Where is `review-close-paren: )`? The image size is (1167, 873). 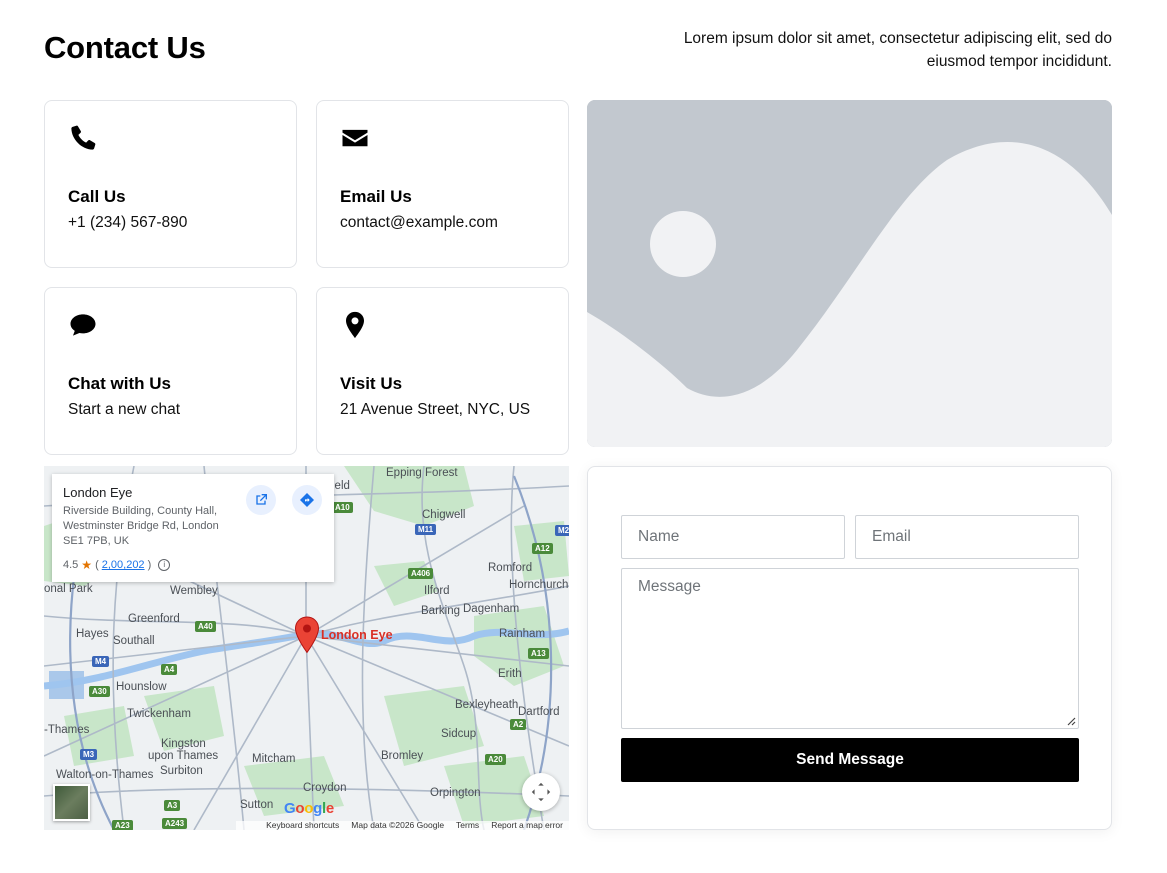
review-close-paren: ) is located at coordinates (149, 565).